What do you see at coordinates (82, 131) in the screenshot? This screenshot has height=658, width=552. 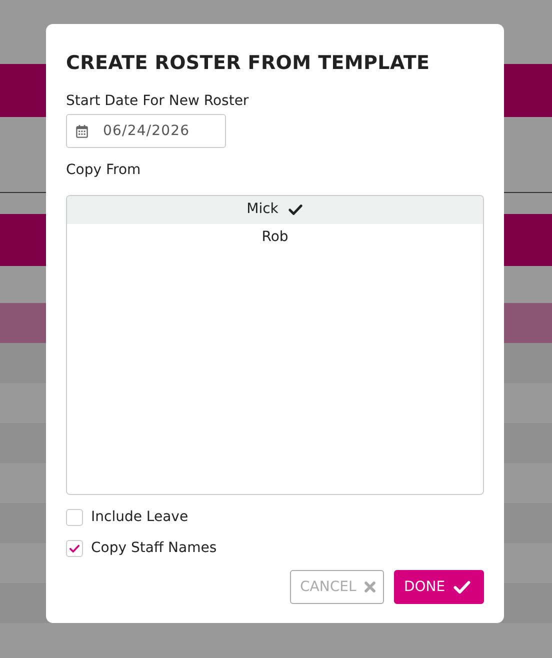 I see `calendar-icon` at bounding box center [82, 131].